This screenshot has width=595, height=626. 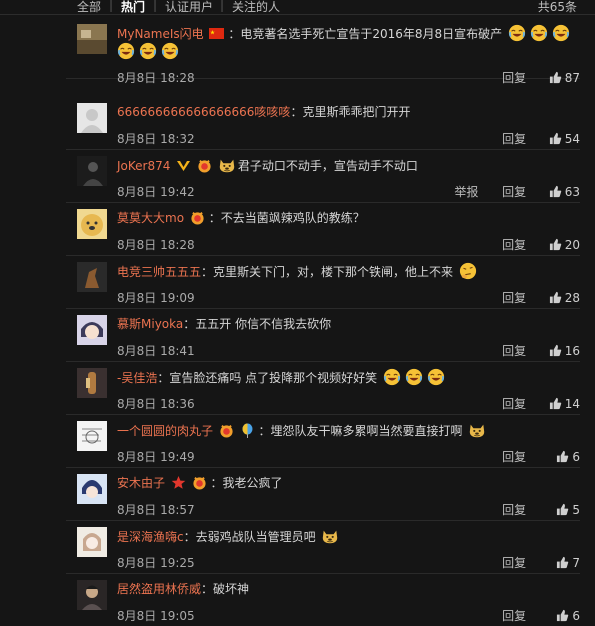 What do you see at coordinates (564, 78) in the screenshot?
I see `like-button: 87` at bounding box center [564, 78].